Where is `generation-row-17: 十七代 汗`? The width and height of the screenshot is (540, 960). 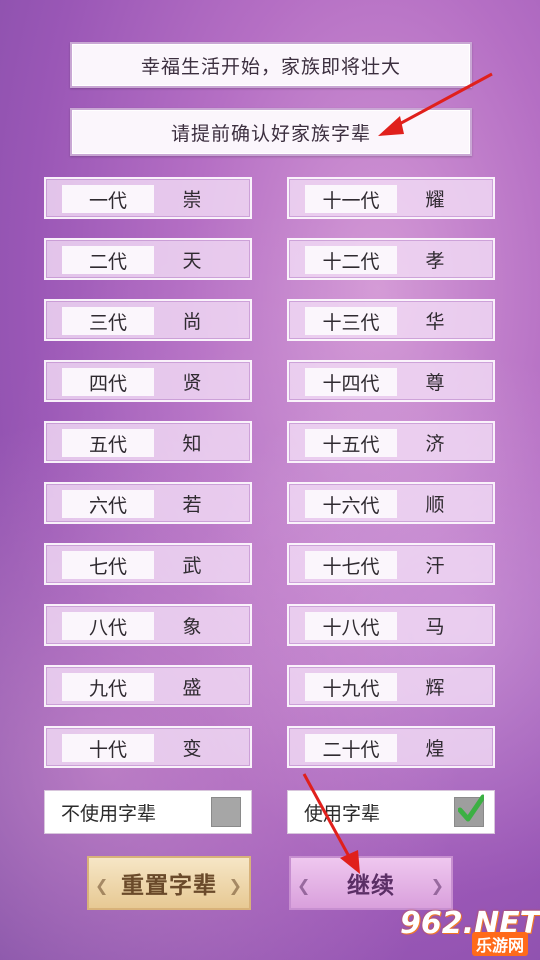 generation-row-17: 十七代 汗 is located at coordinates (391, 564).